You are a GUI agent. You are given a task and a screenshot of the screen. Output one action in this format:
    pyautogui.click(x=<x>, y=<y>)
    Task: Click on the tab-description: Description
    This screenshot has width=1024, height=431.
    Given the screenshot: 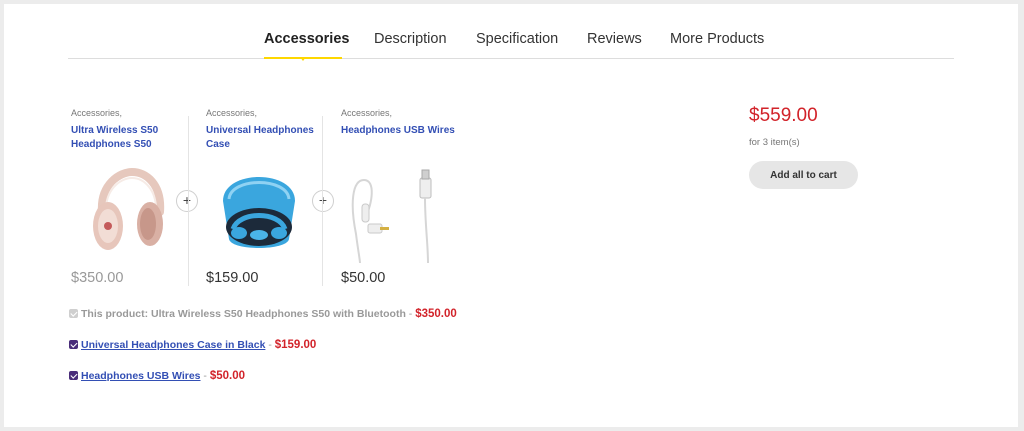 What is the action you would take?
    pyautogui.click(x=410, y=39)
    